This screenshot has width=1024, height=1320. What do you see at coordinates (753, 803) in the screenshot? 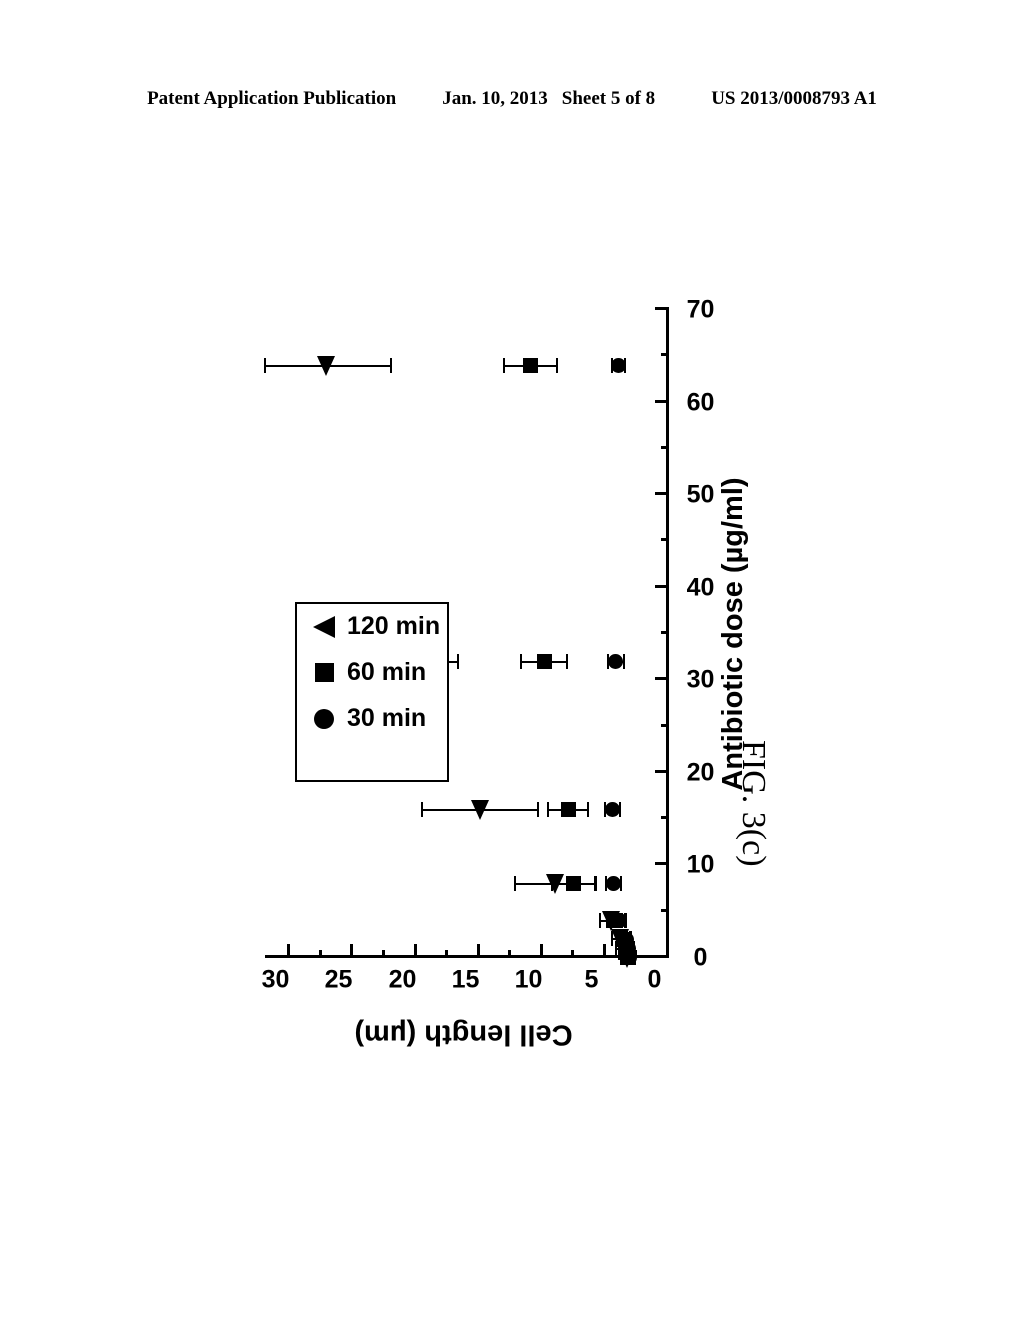
I see `figure-caption: FIG. 3(c)` at bounding box center [753, 803].